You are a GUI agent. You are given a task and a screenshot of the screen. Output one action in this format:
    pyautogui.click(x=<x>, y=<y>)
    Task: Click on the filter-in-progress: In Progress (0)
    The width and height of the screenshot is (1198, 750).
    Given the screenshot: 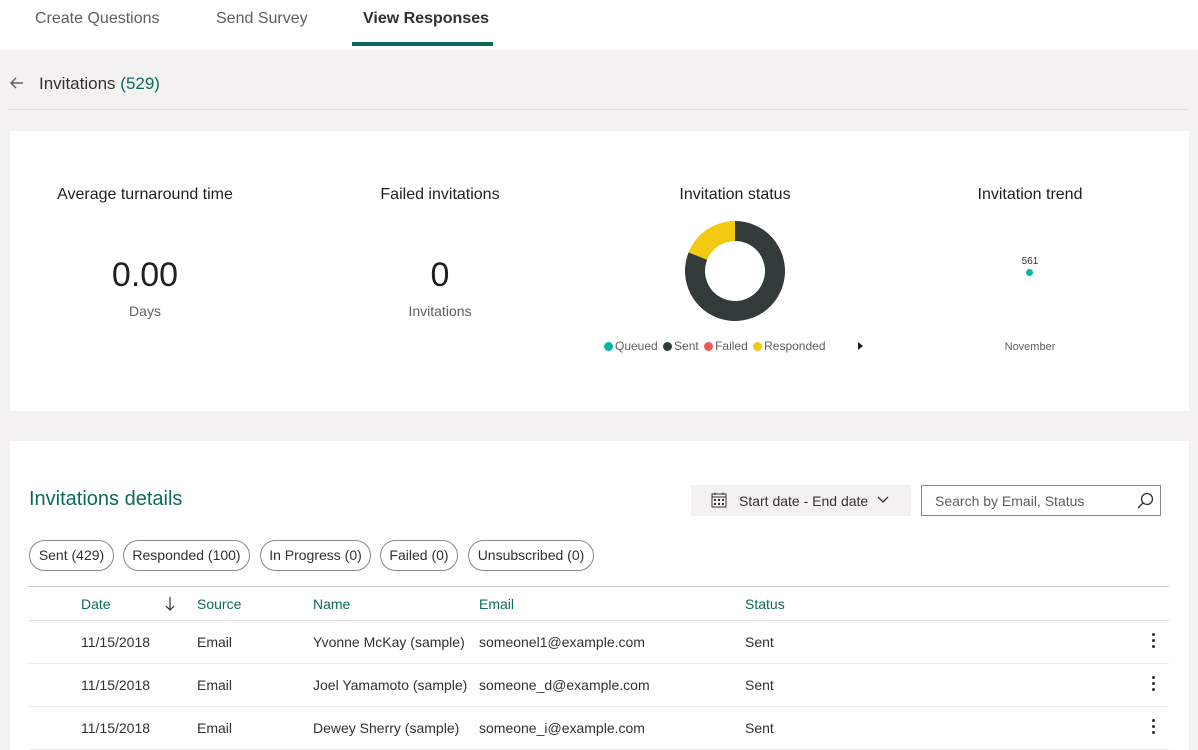 What is the action you would take?
    pyautogui.click(x=315, y=555)
    